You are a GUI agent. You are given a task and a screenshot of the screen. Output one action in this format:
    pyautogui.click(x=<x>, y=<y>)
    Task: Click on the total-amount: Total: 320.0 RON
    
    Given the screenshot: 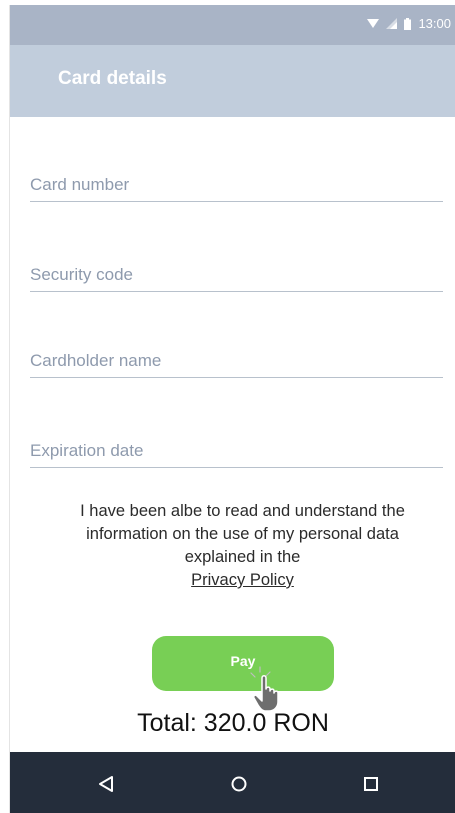 What is the action you would take?
    pyautogui.click(x=233, y=723)
    